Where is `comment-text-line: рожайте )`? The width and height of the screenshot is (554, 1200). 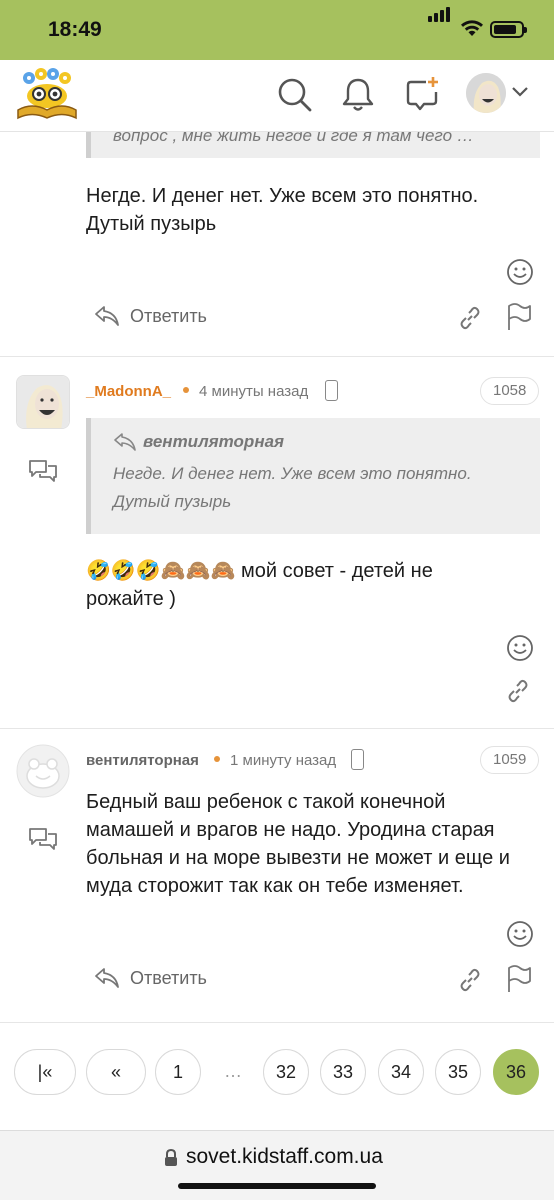
comment-text-line: рожайте ) is located at coordinates (131, 599).